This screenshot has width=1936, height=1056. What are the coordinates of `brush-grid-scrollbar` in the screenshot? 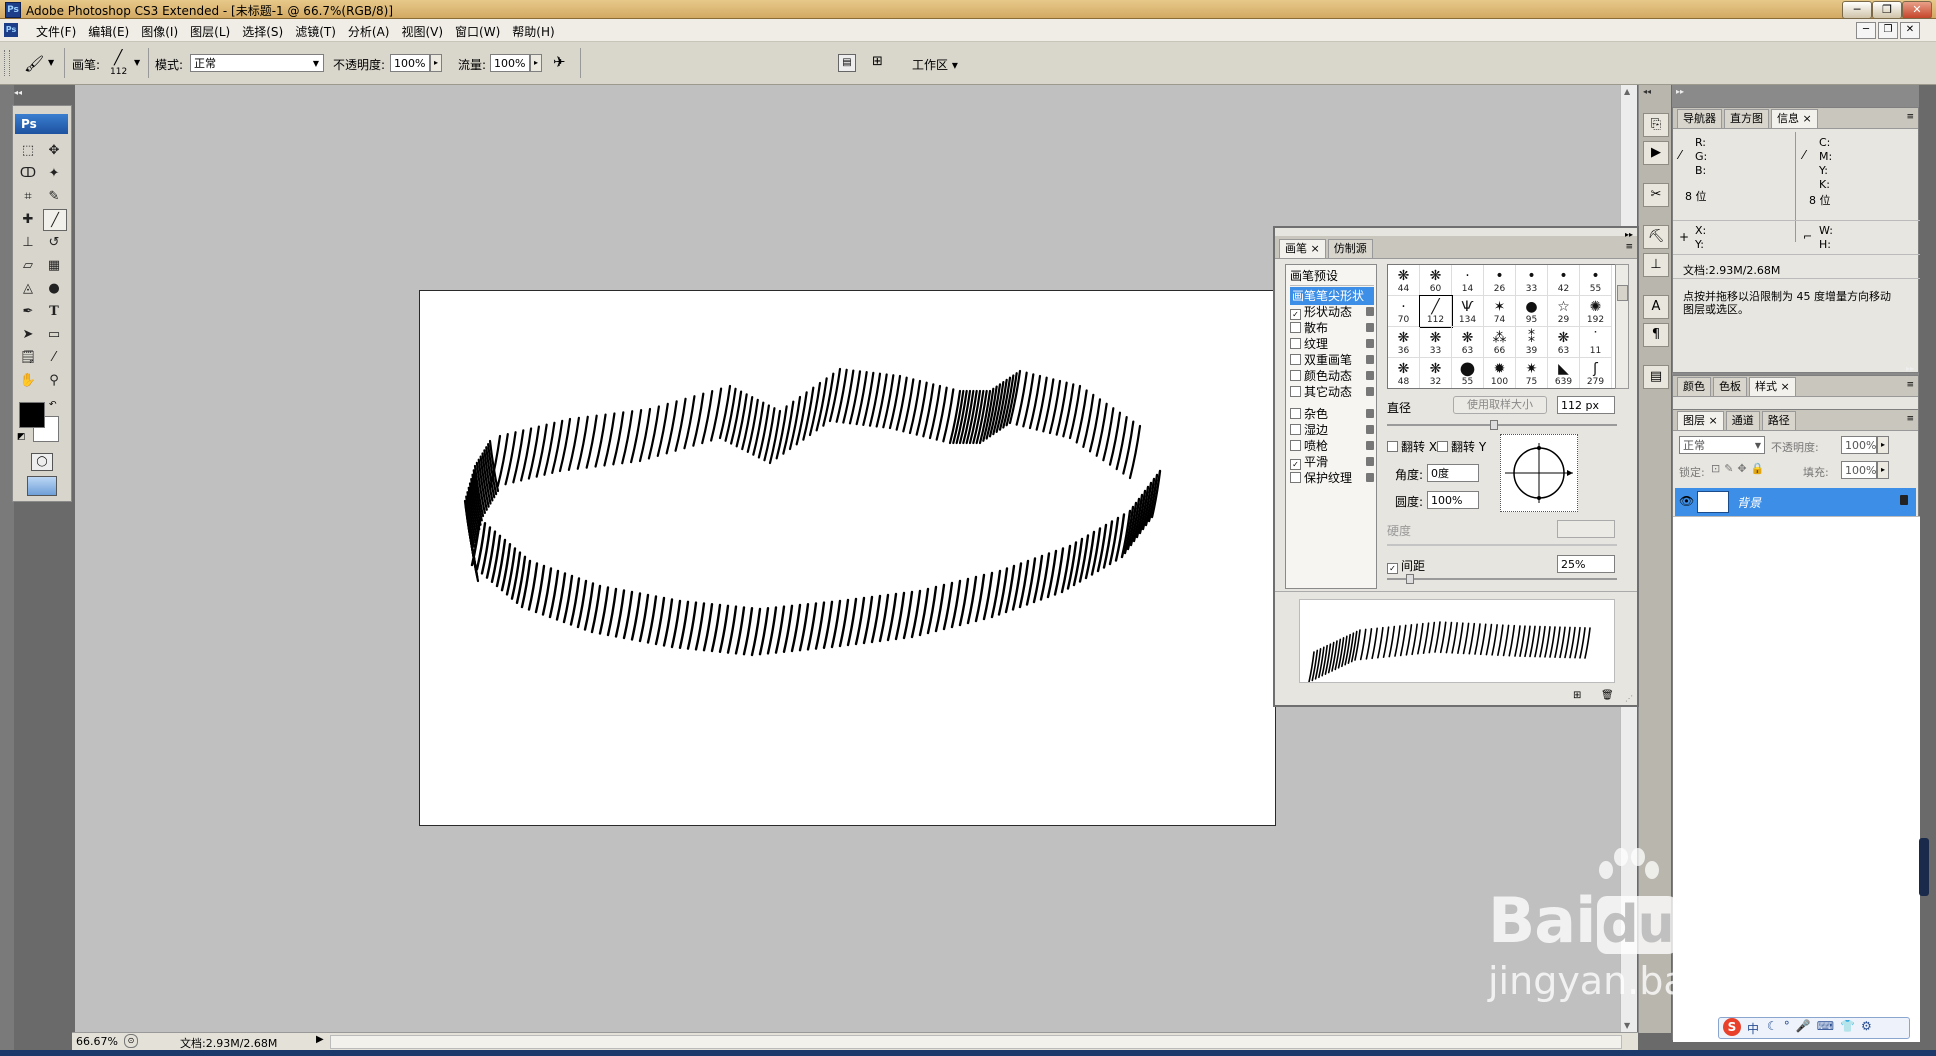 It's located at (1622, 326).